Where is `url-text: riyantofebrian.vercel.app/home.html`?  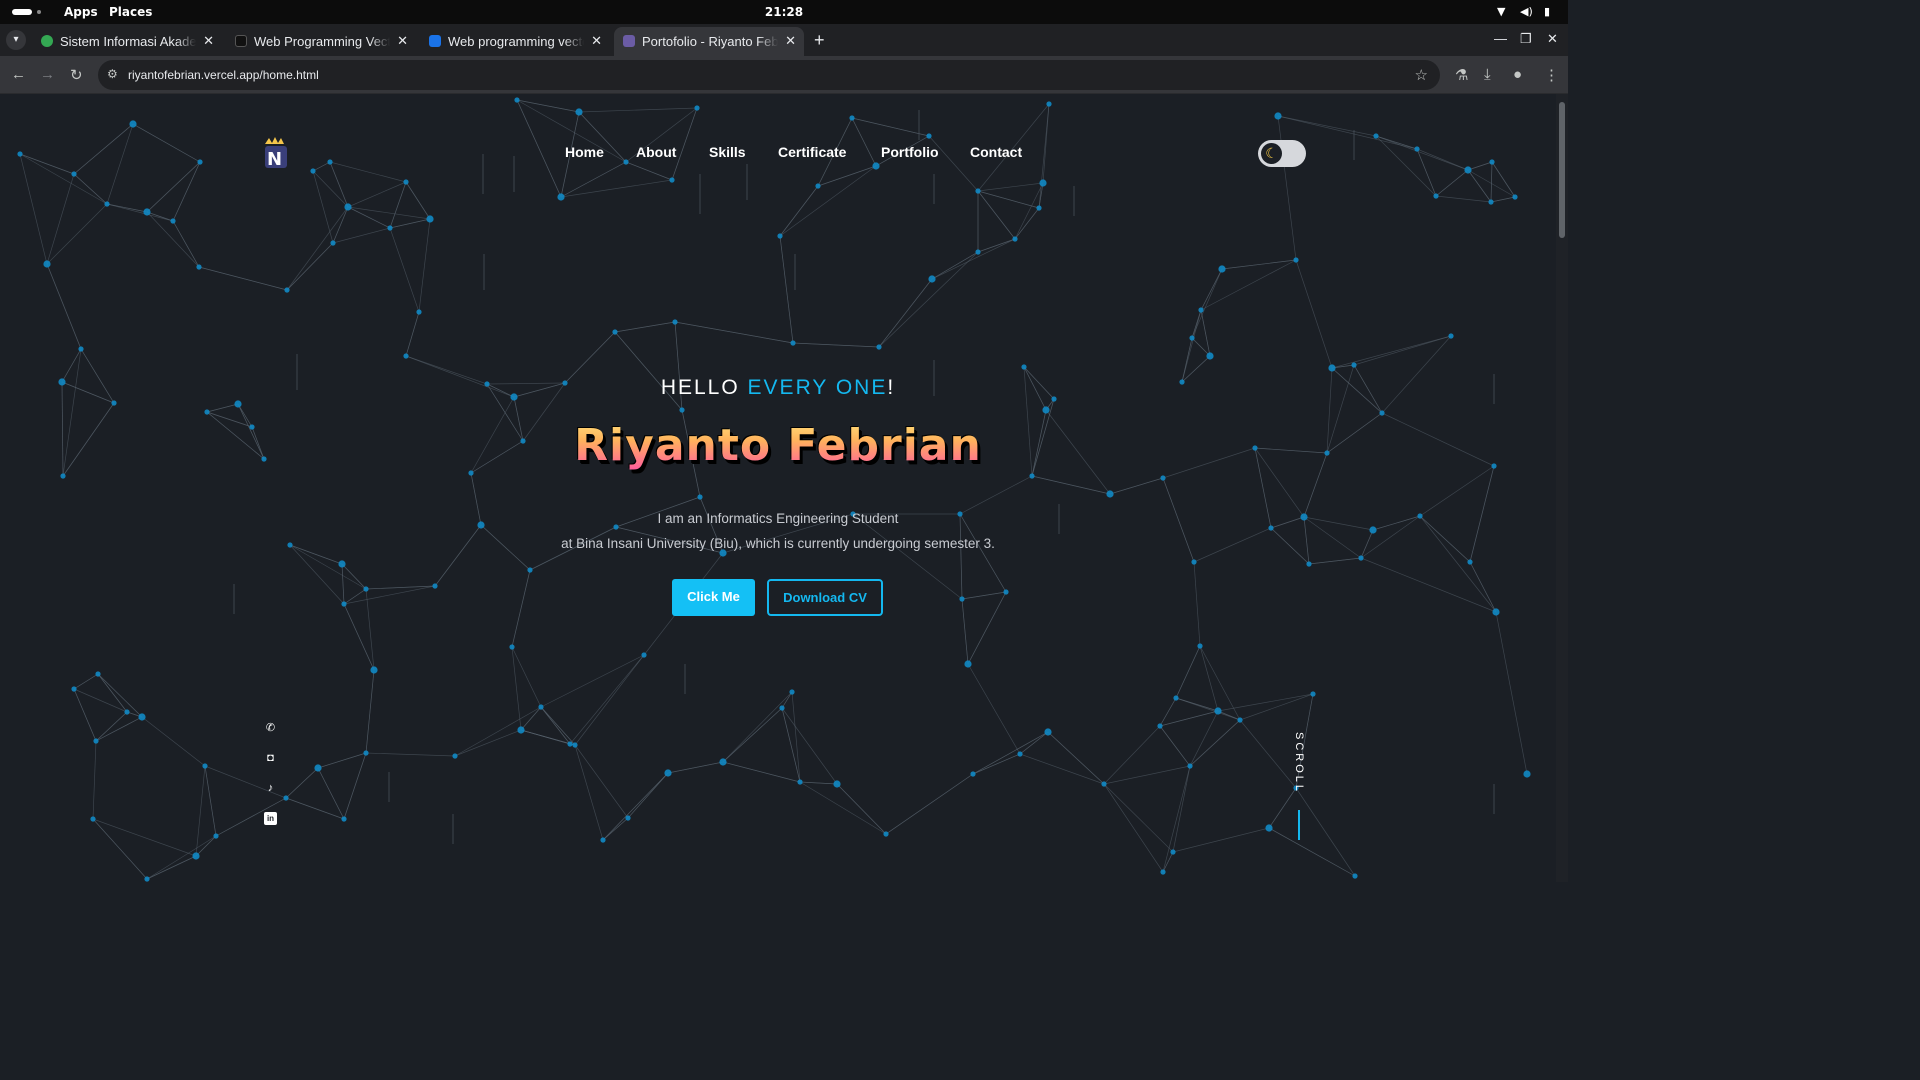
url-text: riyantofebrian.vercel.app/home.html is located at coordinates (223, 75).